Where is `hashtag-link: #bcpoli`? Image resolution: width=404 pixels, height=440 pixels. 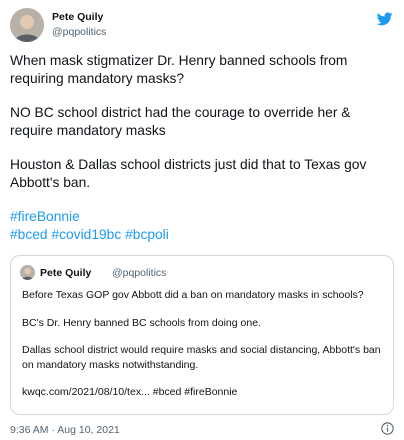
hashtag-link: #bcpoli is located at coordinates (147, 234).